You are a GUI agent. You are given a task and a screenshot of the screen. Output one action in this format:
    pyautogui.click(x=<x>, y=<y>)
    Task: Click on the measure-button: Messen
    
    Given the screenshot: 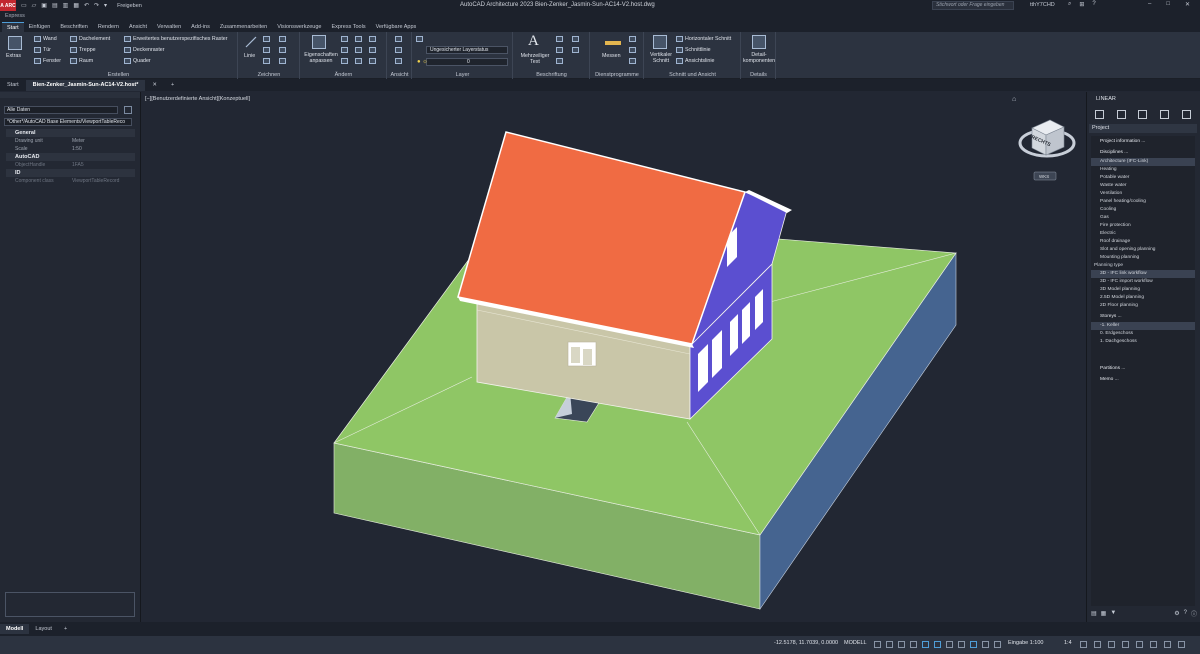 What is the action you would take?
    pyautogui.click(x=611, y=56)
    